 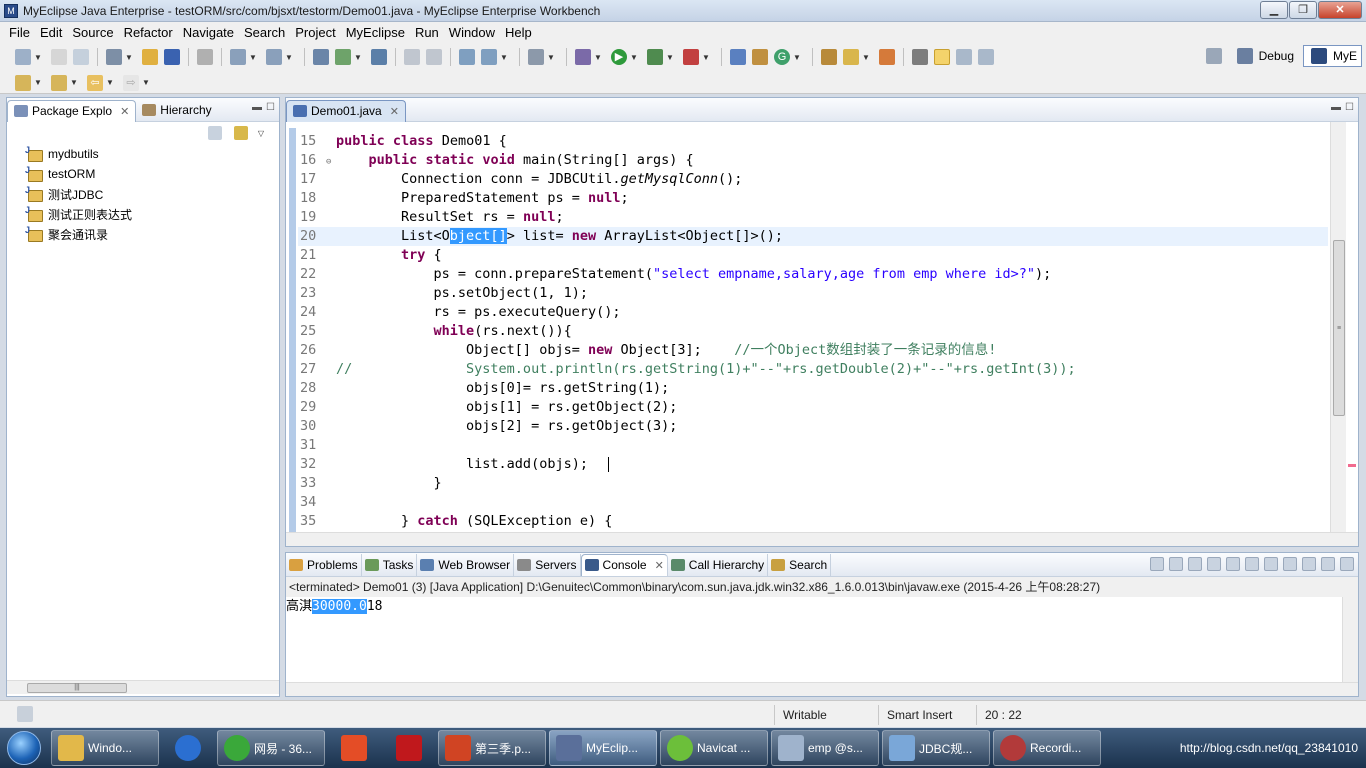 I want to click on database-icon, so click(x=321, y=57).